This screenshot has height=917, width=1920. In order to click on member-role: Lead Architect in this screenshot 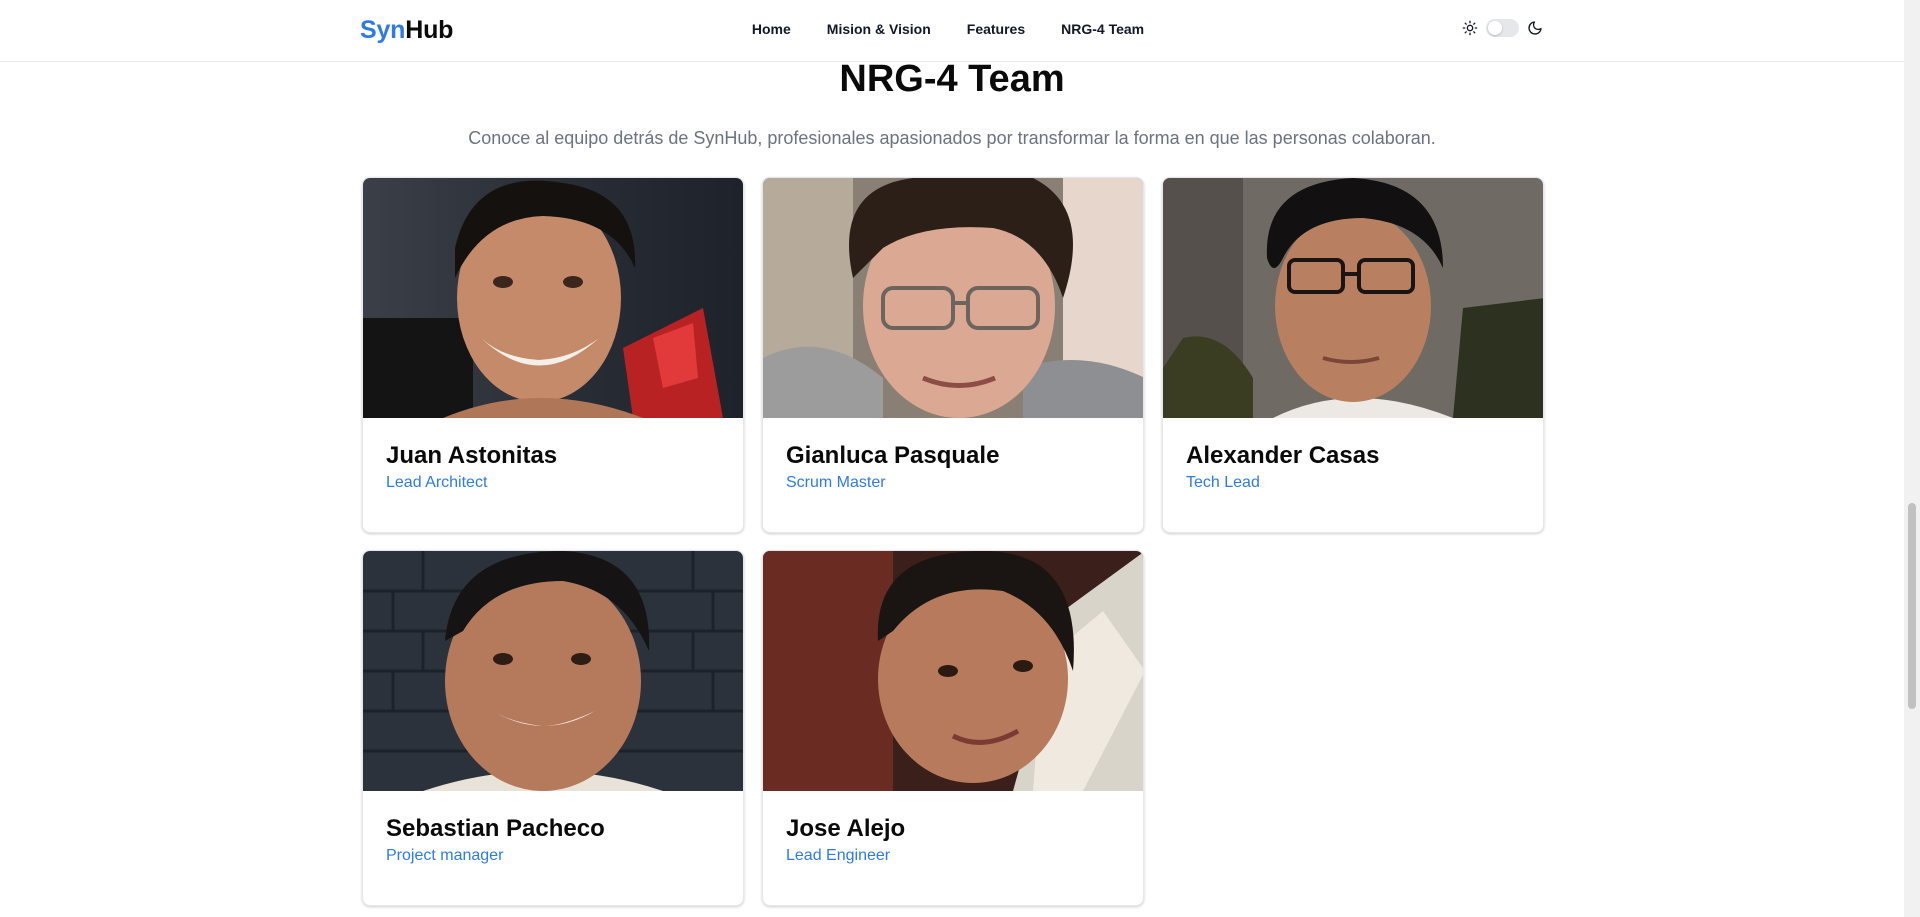, I will do `click(437, 482)`.